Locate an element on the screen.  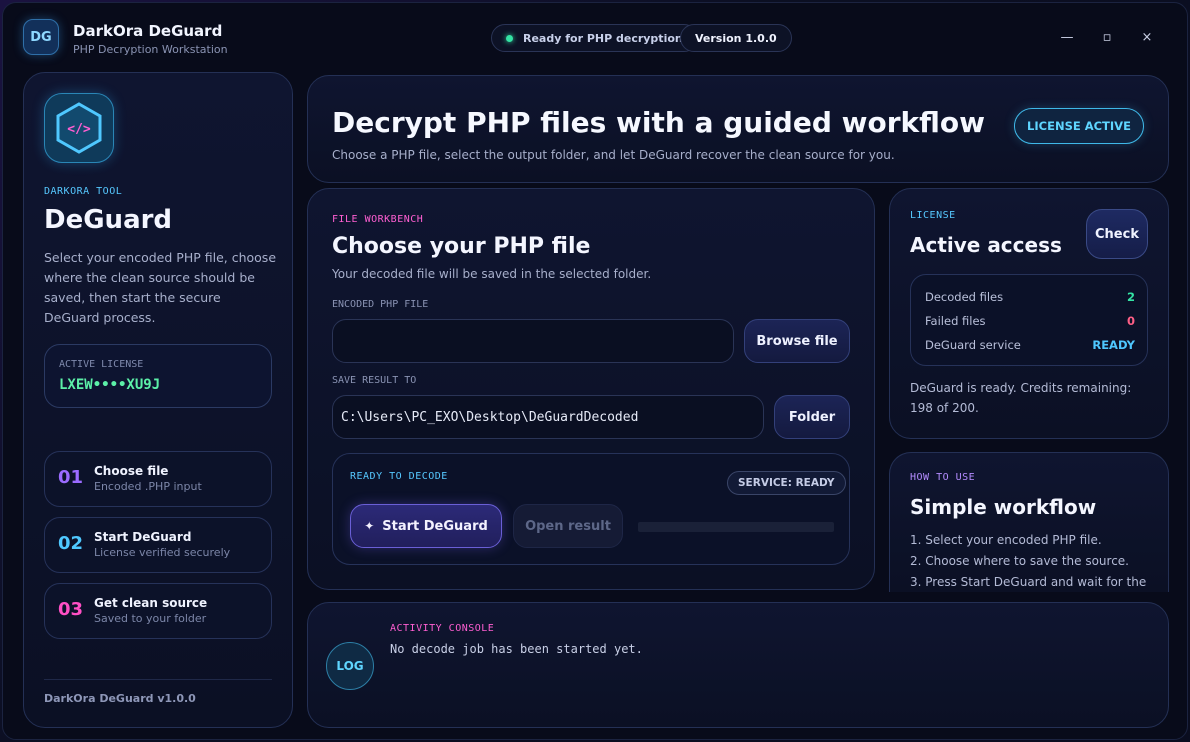
license-active-button: LICENSE ACTIVE is located at coordinates (1079, 126).